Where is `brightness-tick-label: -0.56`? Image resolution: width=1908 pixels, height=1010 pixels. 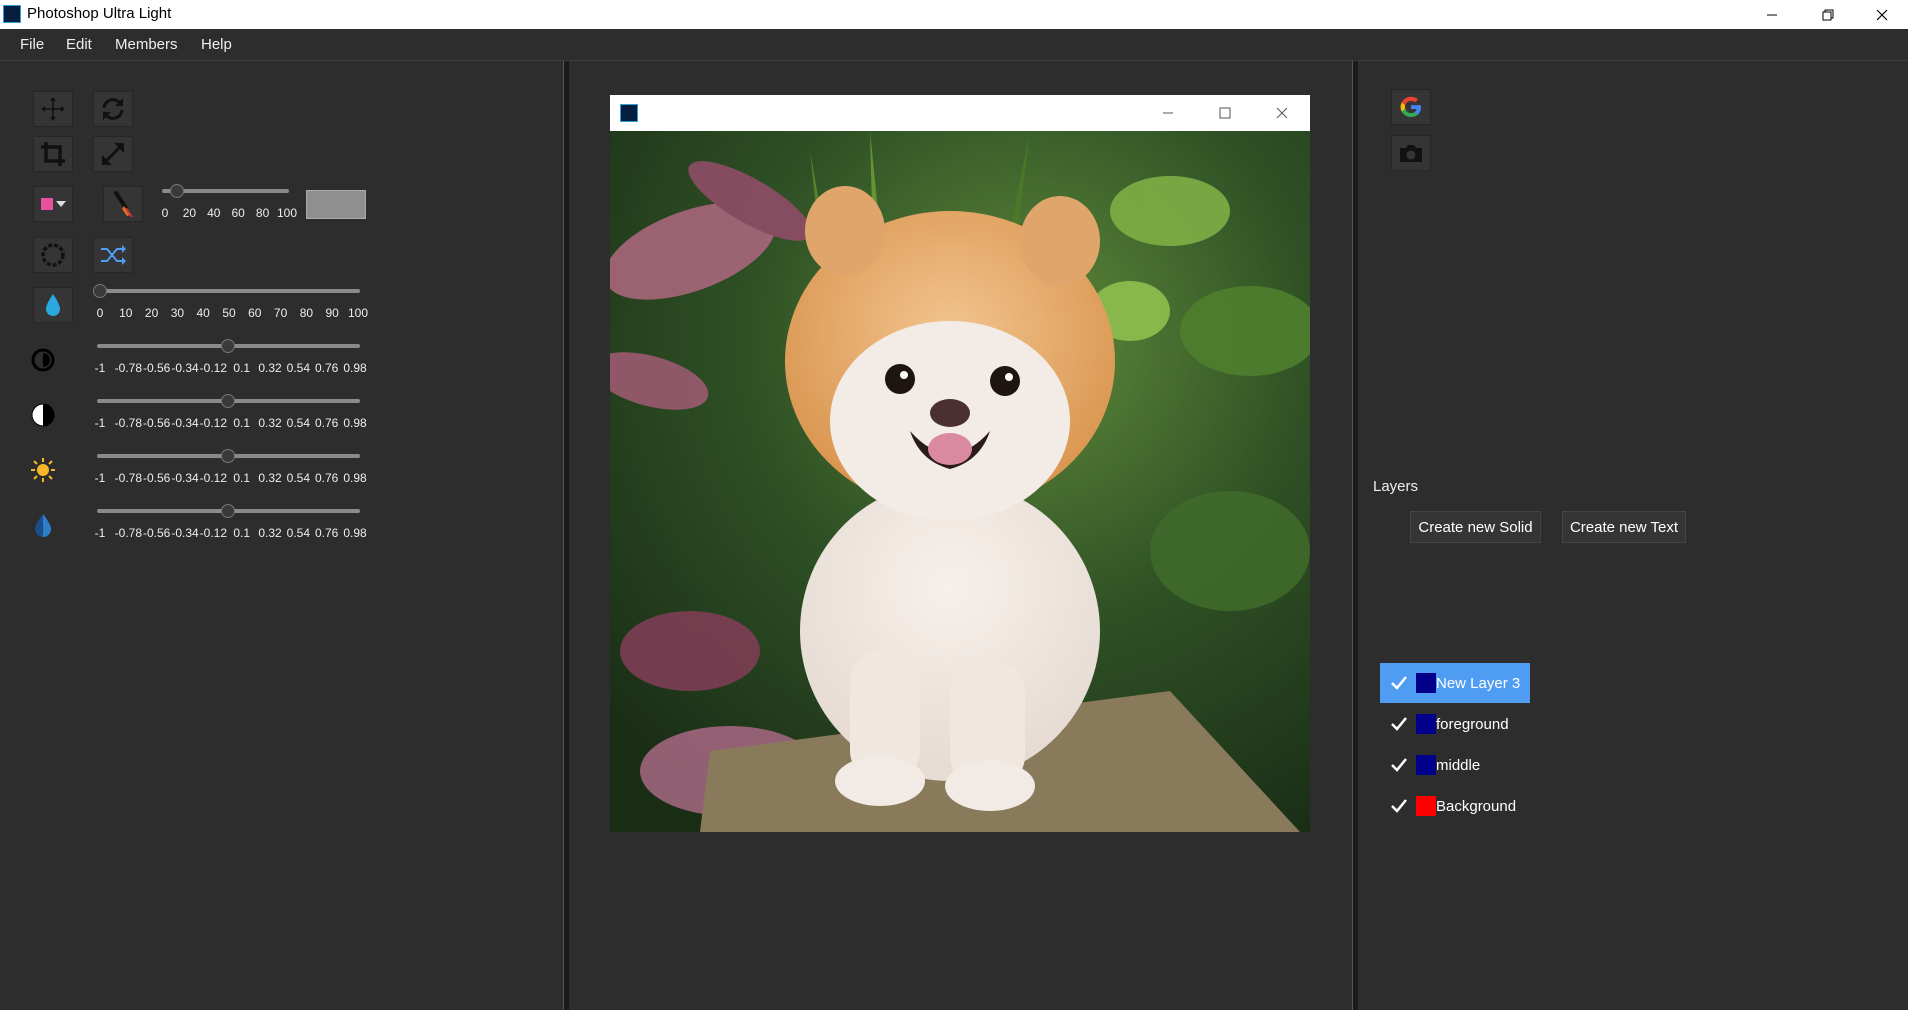 brightness-tick-label: -0.56 is located at coordinates (156, 478).